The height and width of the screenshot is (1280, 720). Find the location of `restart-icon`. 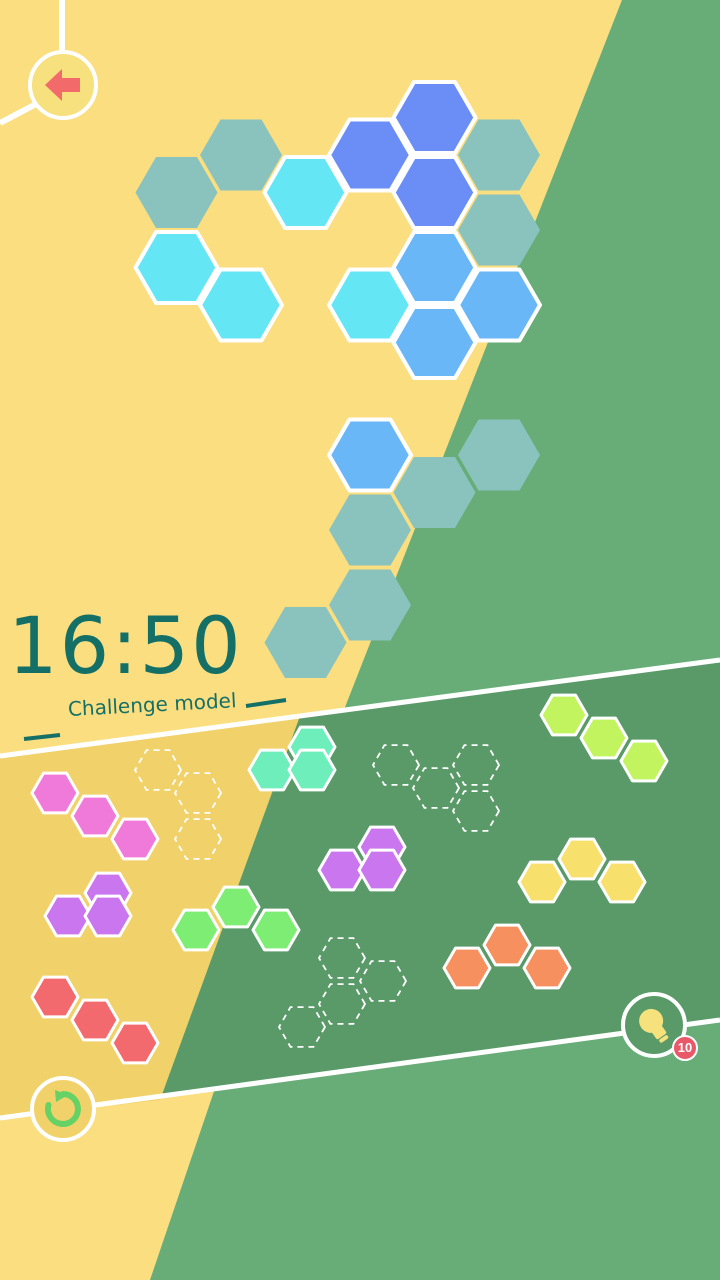

restart-icon is located at coordinates (62, 1108).